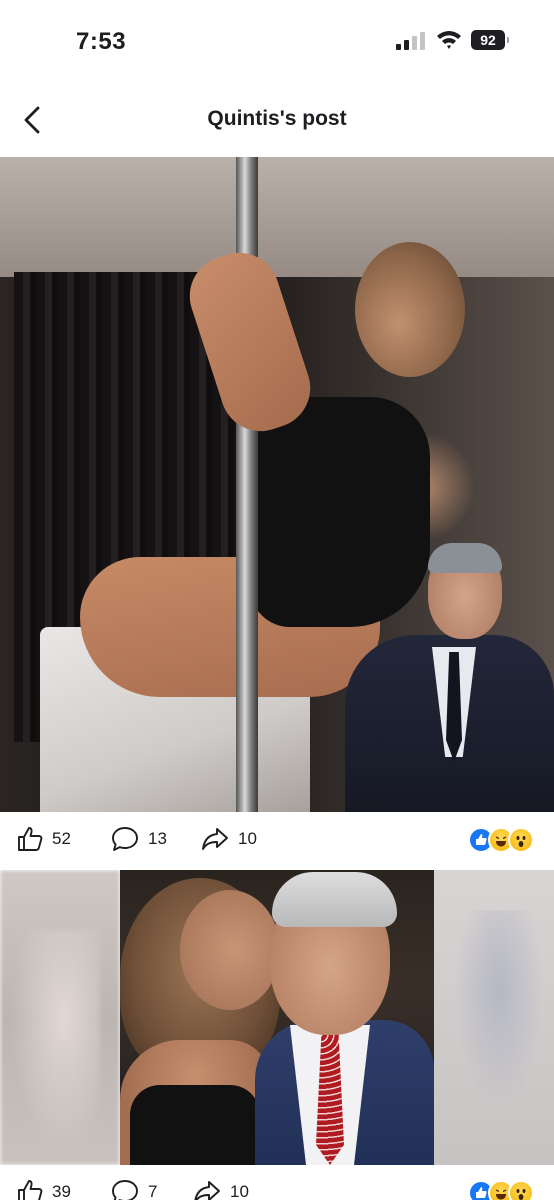  What do you see at coordinates (101, 41) in the screenshot?
I see `status-time: 7:53` at bounding box center [101, 41].